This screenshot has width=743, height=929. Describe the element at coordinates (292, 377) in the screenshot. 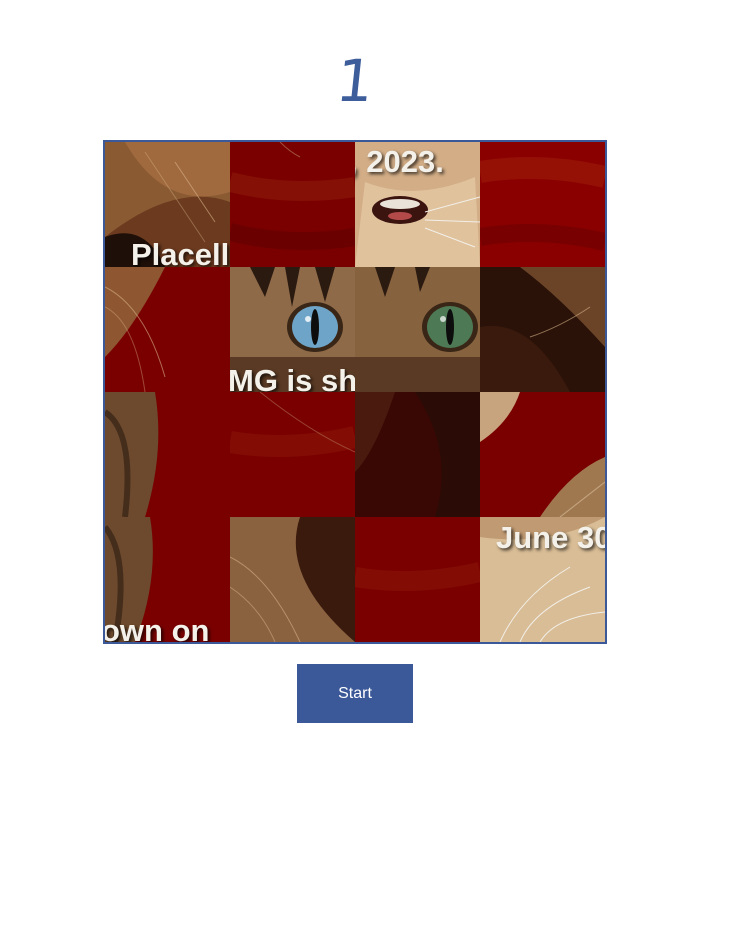

I see `tile-text: MG is shutting do` at that location.